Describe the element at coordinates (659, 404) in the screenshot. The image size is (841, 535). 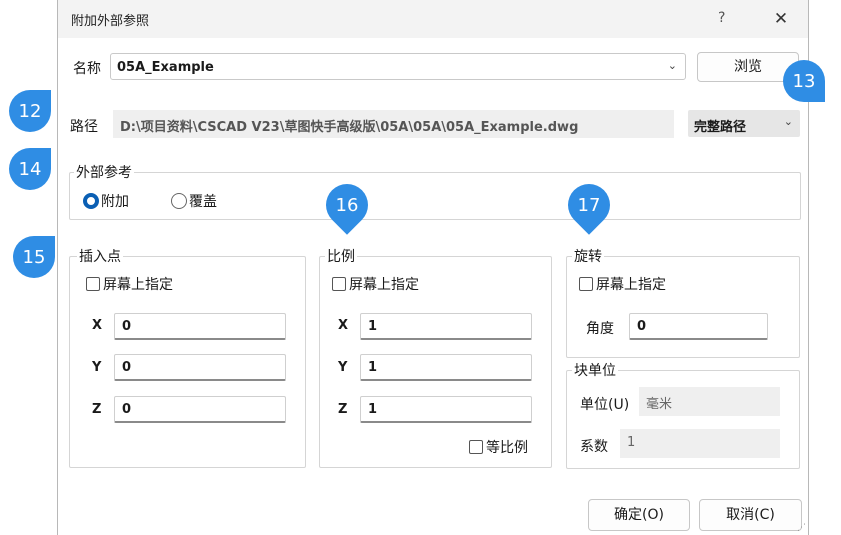
I see `unit-value: 毫米` at that location.